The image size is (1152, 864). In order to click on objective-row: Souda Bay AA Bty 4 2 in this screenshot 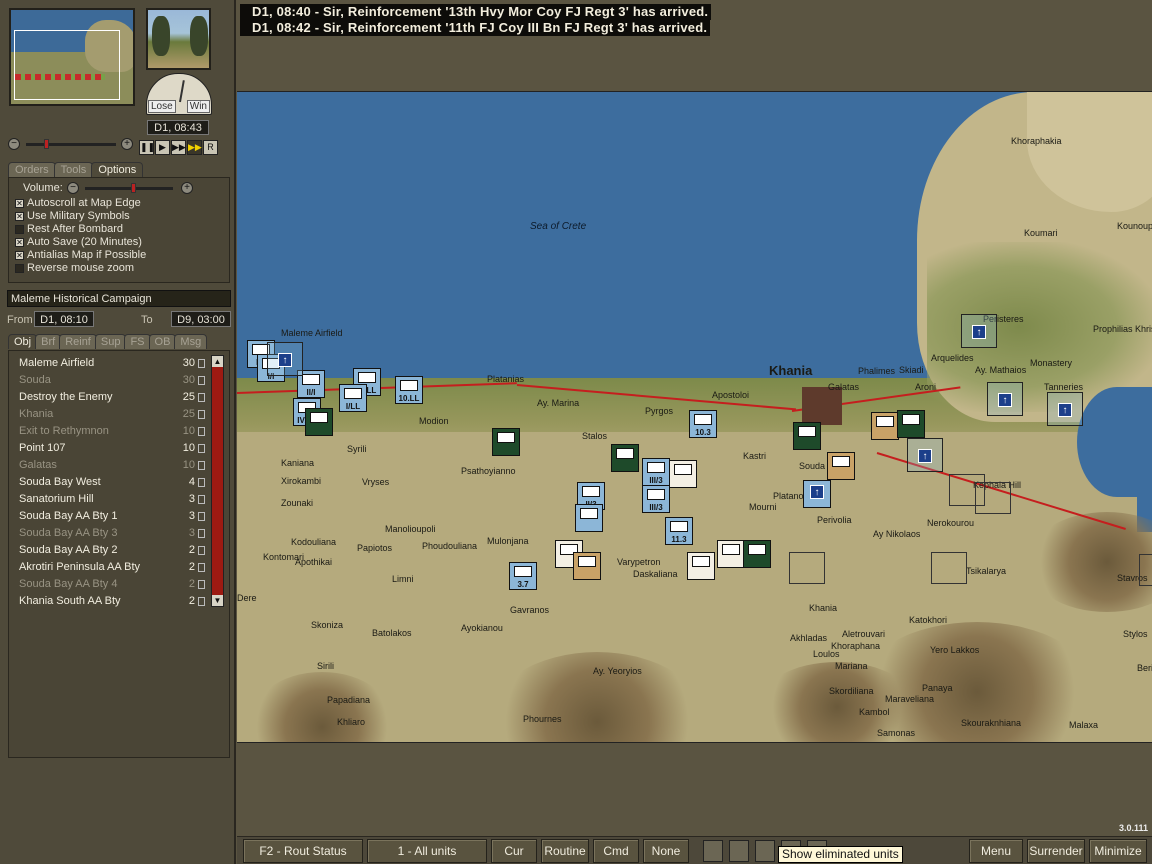, I will do `click(110, 584)`.